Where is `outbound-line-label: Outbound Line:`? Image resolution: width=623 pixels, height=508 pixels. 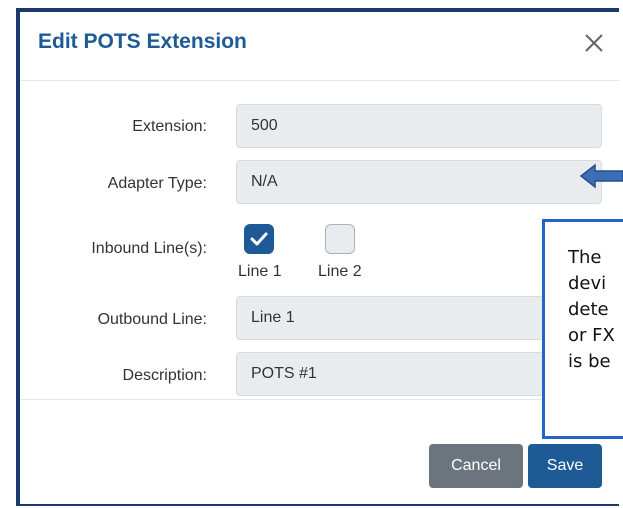
outbound-line-label: Outbound Line: is located at coordinates (152, 319).